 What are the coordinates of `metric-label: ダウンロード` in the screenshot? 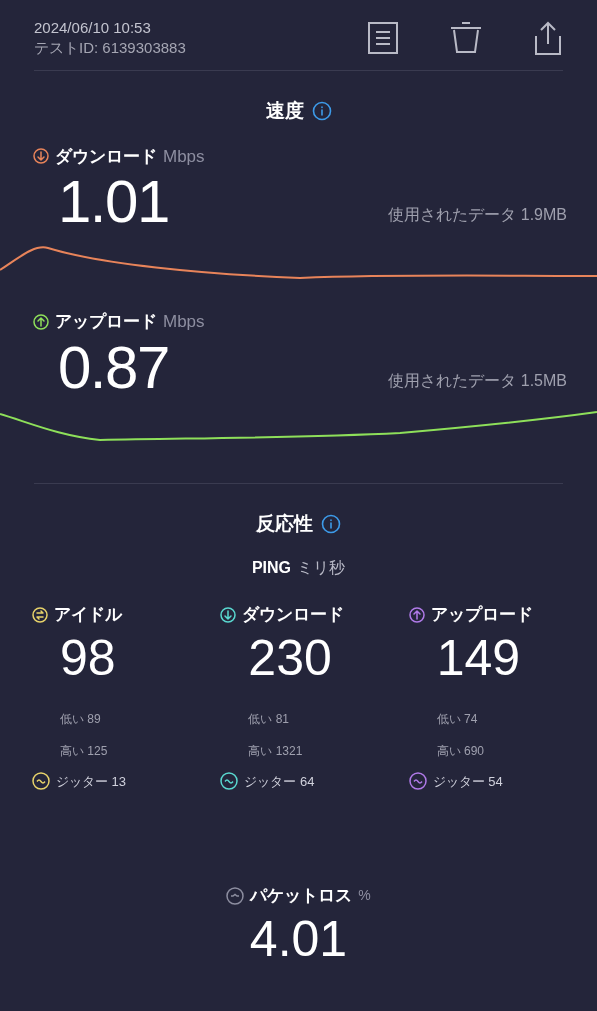 It's located at (106, 156).